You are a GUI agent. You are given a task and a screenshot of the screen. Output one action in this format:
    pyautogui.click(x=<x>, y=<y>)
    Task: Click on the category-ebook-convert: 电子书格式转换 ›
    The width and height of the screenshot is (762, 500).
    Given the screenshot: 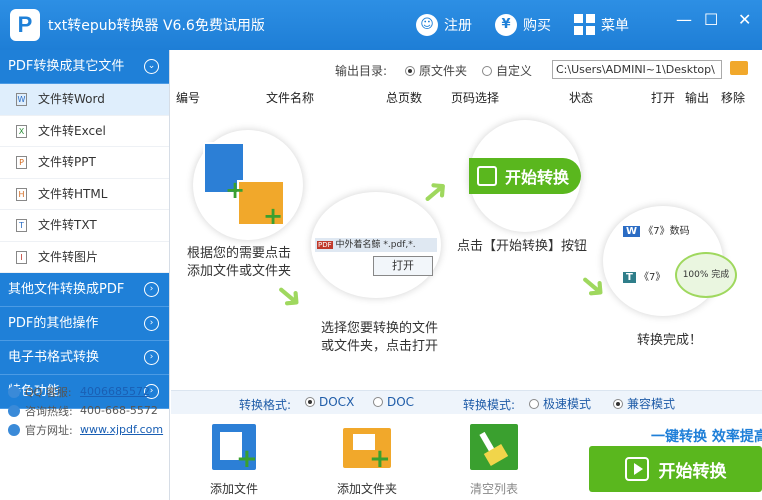 What is the action you would take?
    pyautogui.click(x=84, y=358)
    